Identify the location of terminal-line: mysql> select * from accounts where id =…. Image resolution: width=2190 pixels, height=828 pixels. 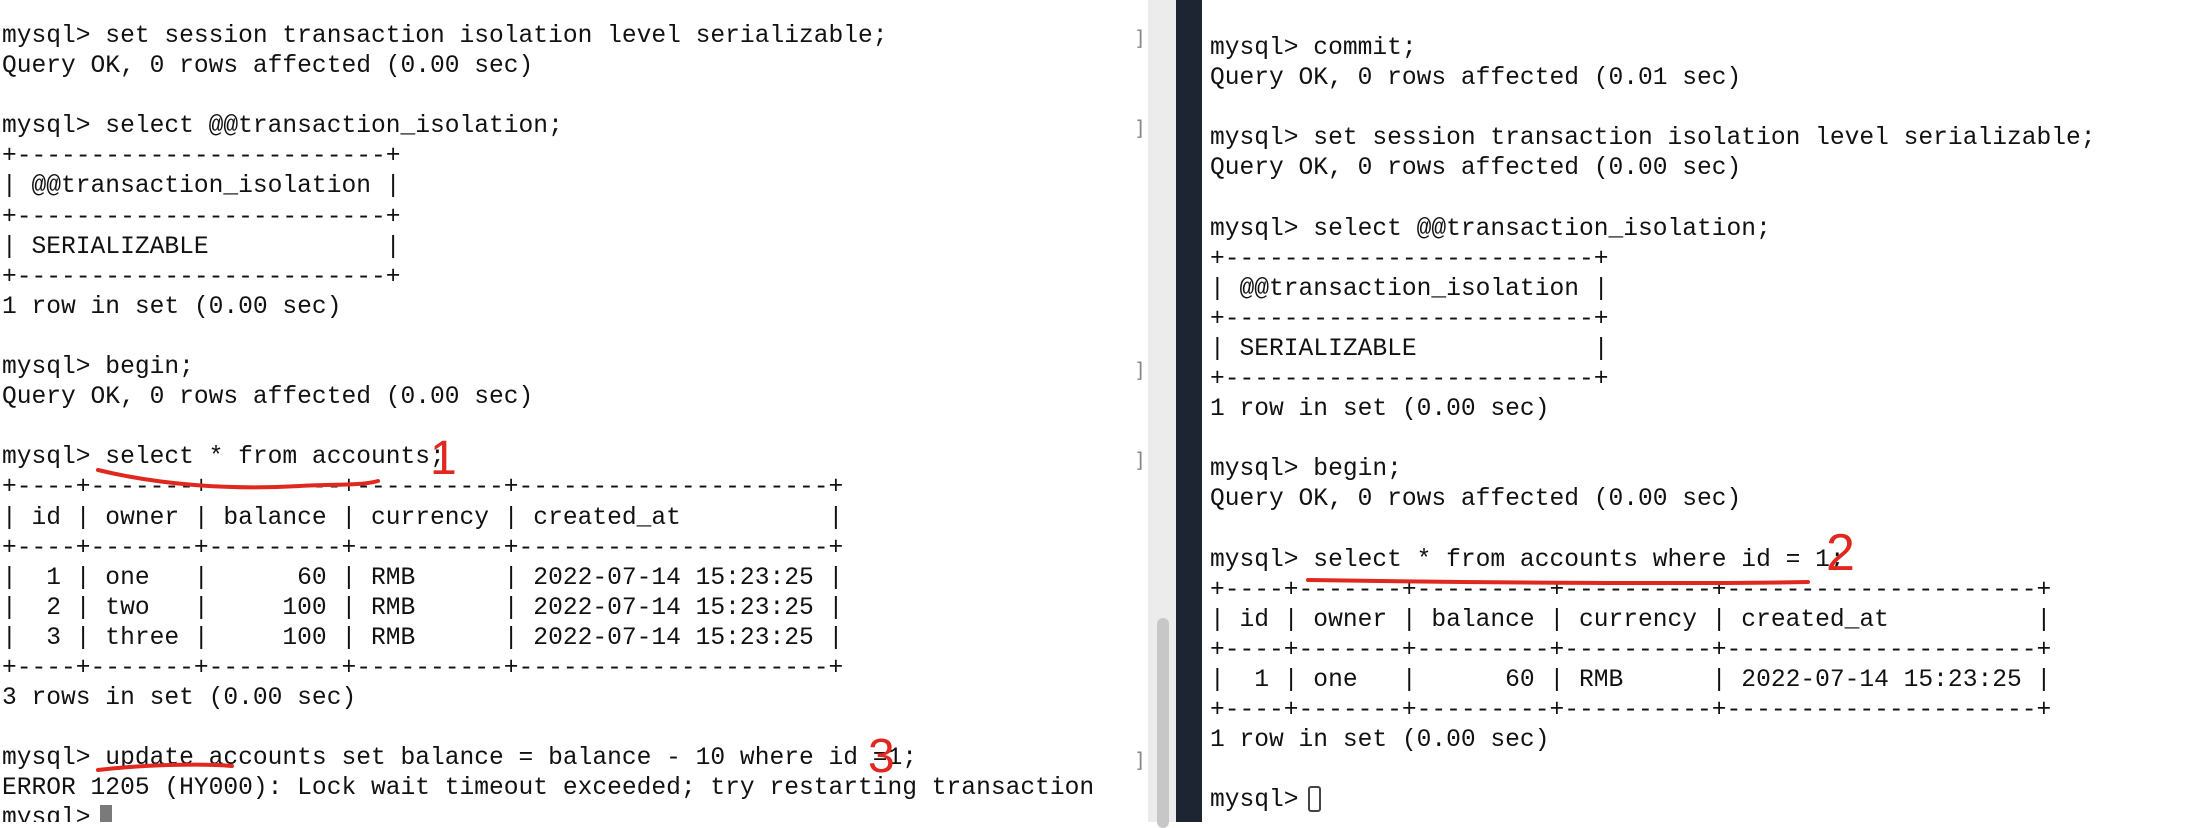
(1527, 560).